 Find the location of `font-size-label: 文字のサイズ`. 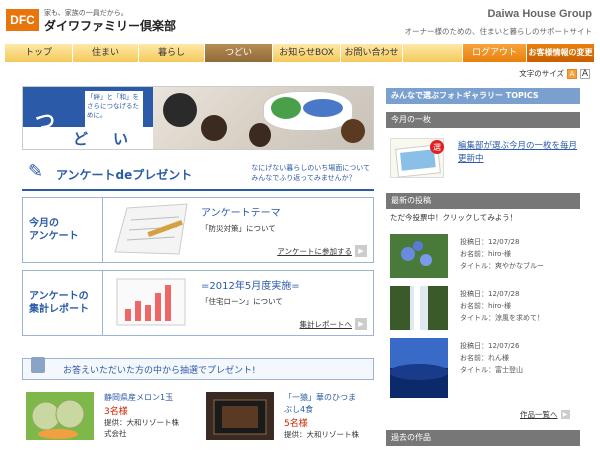

font-size-label: 文字のサイズ is located at coordinates (541, 73).